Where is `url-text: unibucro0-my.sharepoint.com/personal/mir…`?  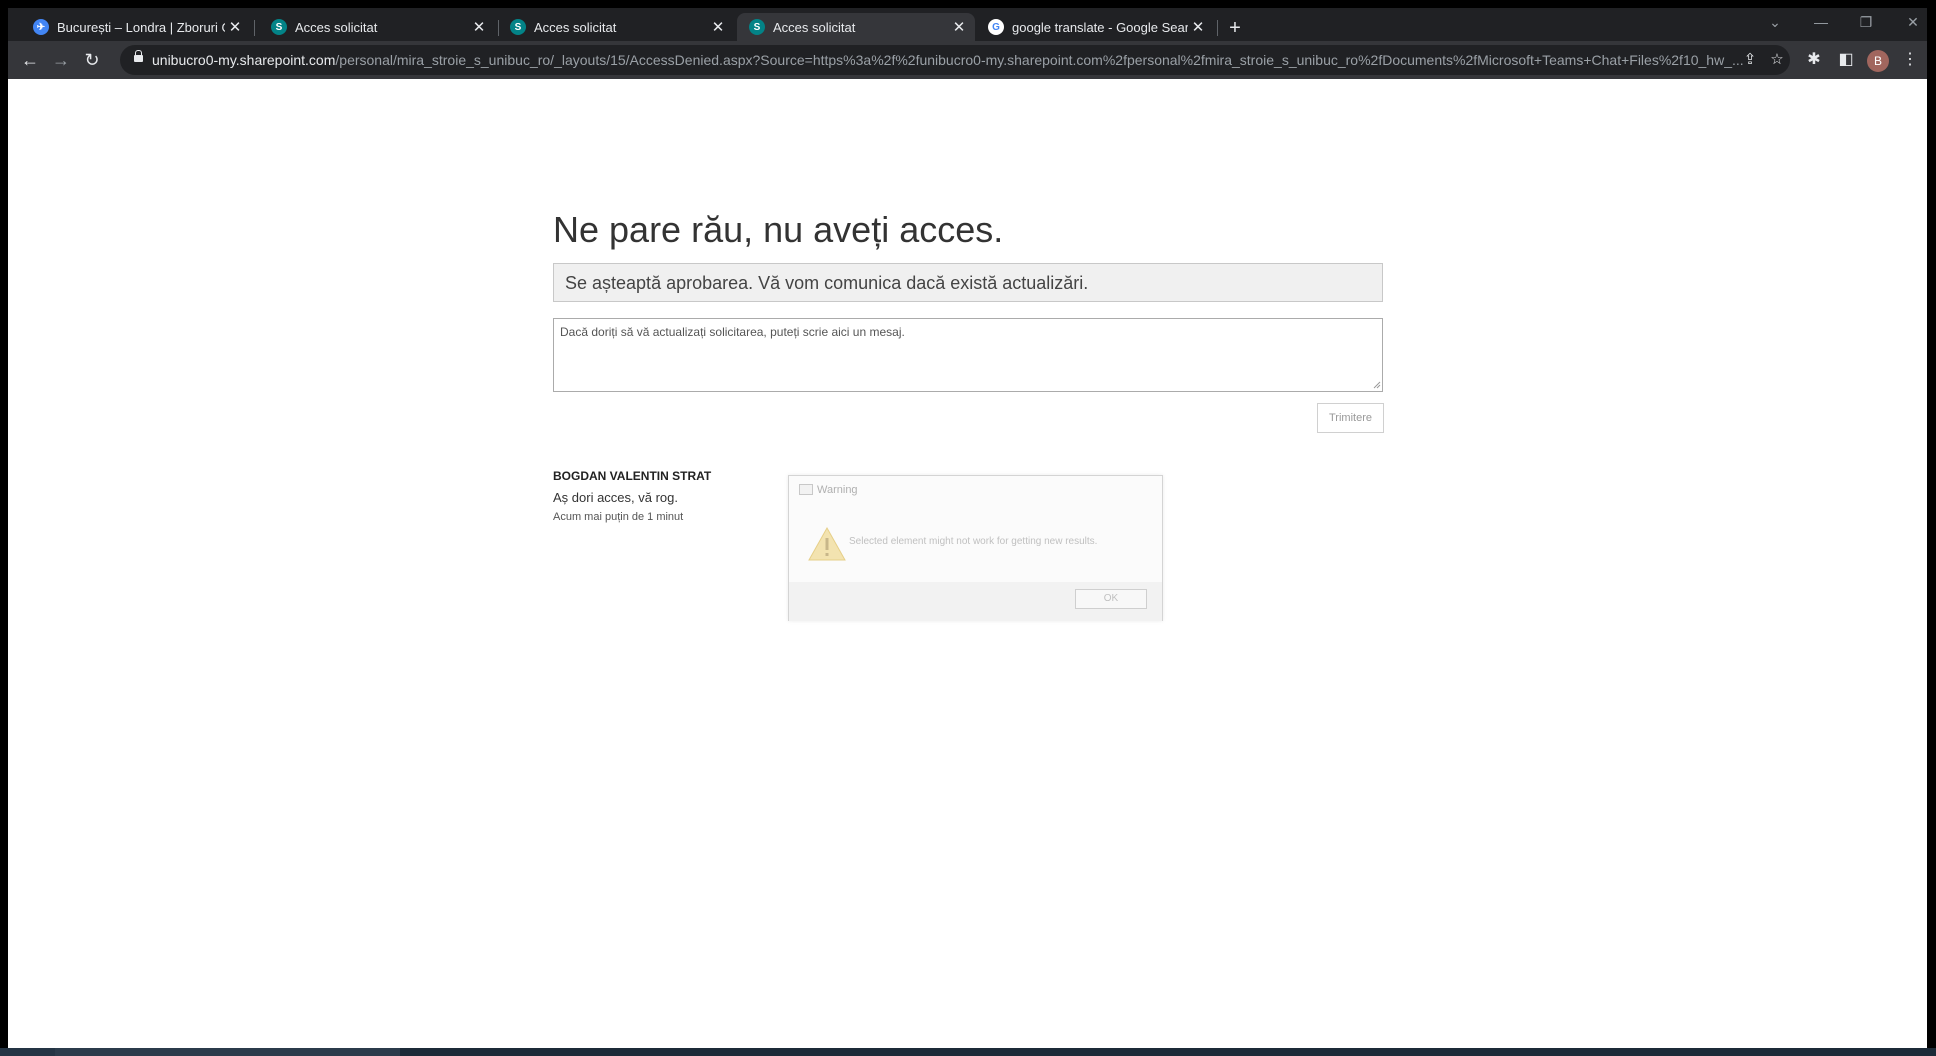
url-text: unibucro0-my.sharepoint.com/personal/mir… is located at coordinates (952, 60).